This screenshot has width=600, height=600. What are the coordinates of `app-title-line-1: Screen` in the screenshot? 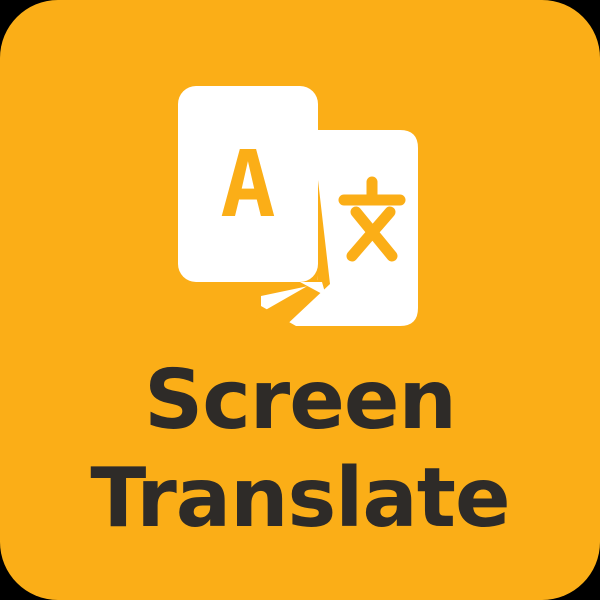 It's located at (300, 400).